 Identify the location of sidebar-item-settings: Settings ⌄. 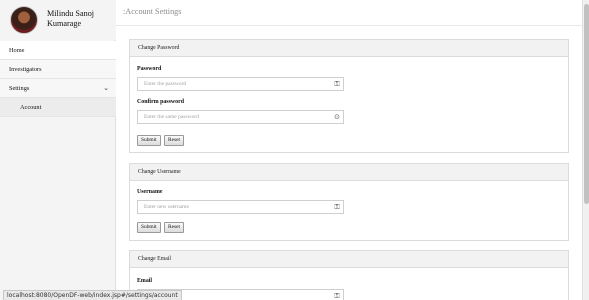
(58, 88).